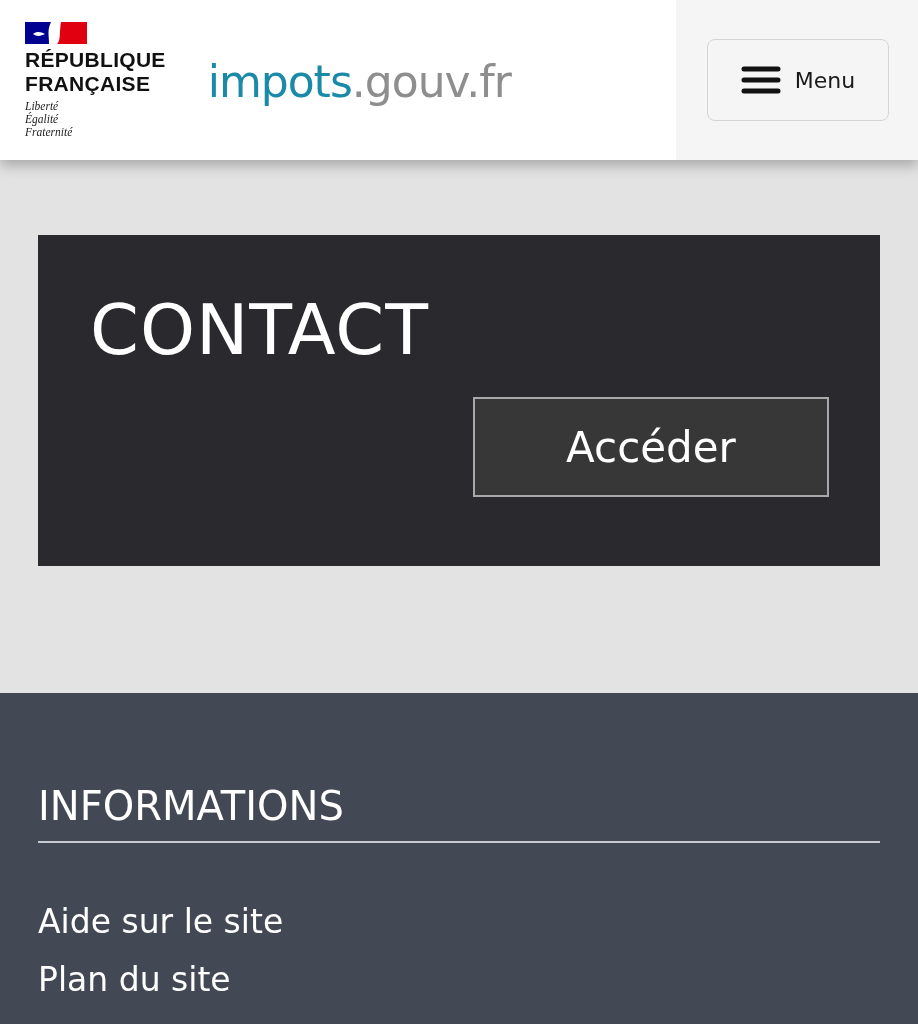 This screenshot has width=918, height=1024. Describe the element at coordinates (56, 32) in the screenshot. I see `flag-icon` at that location.